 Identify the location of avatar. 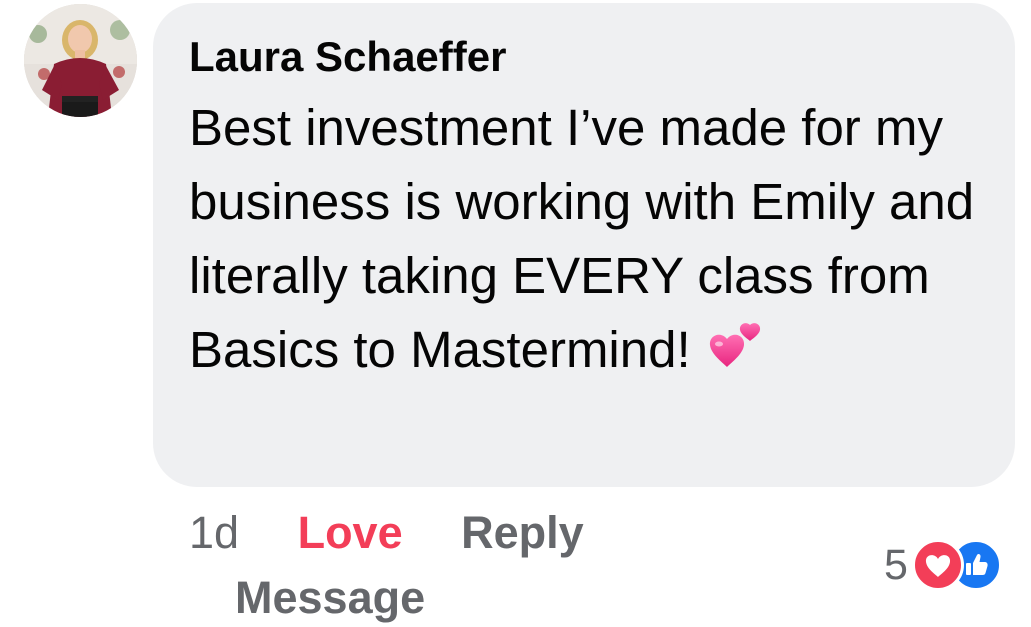
(80, 60).